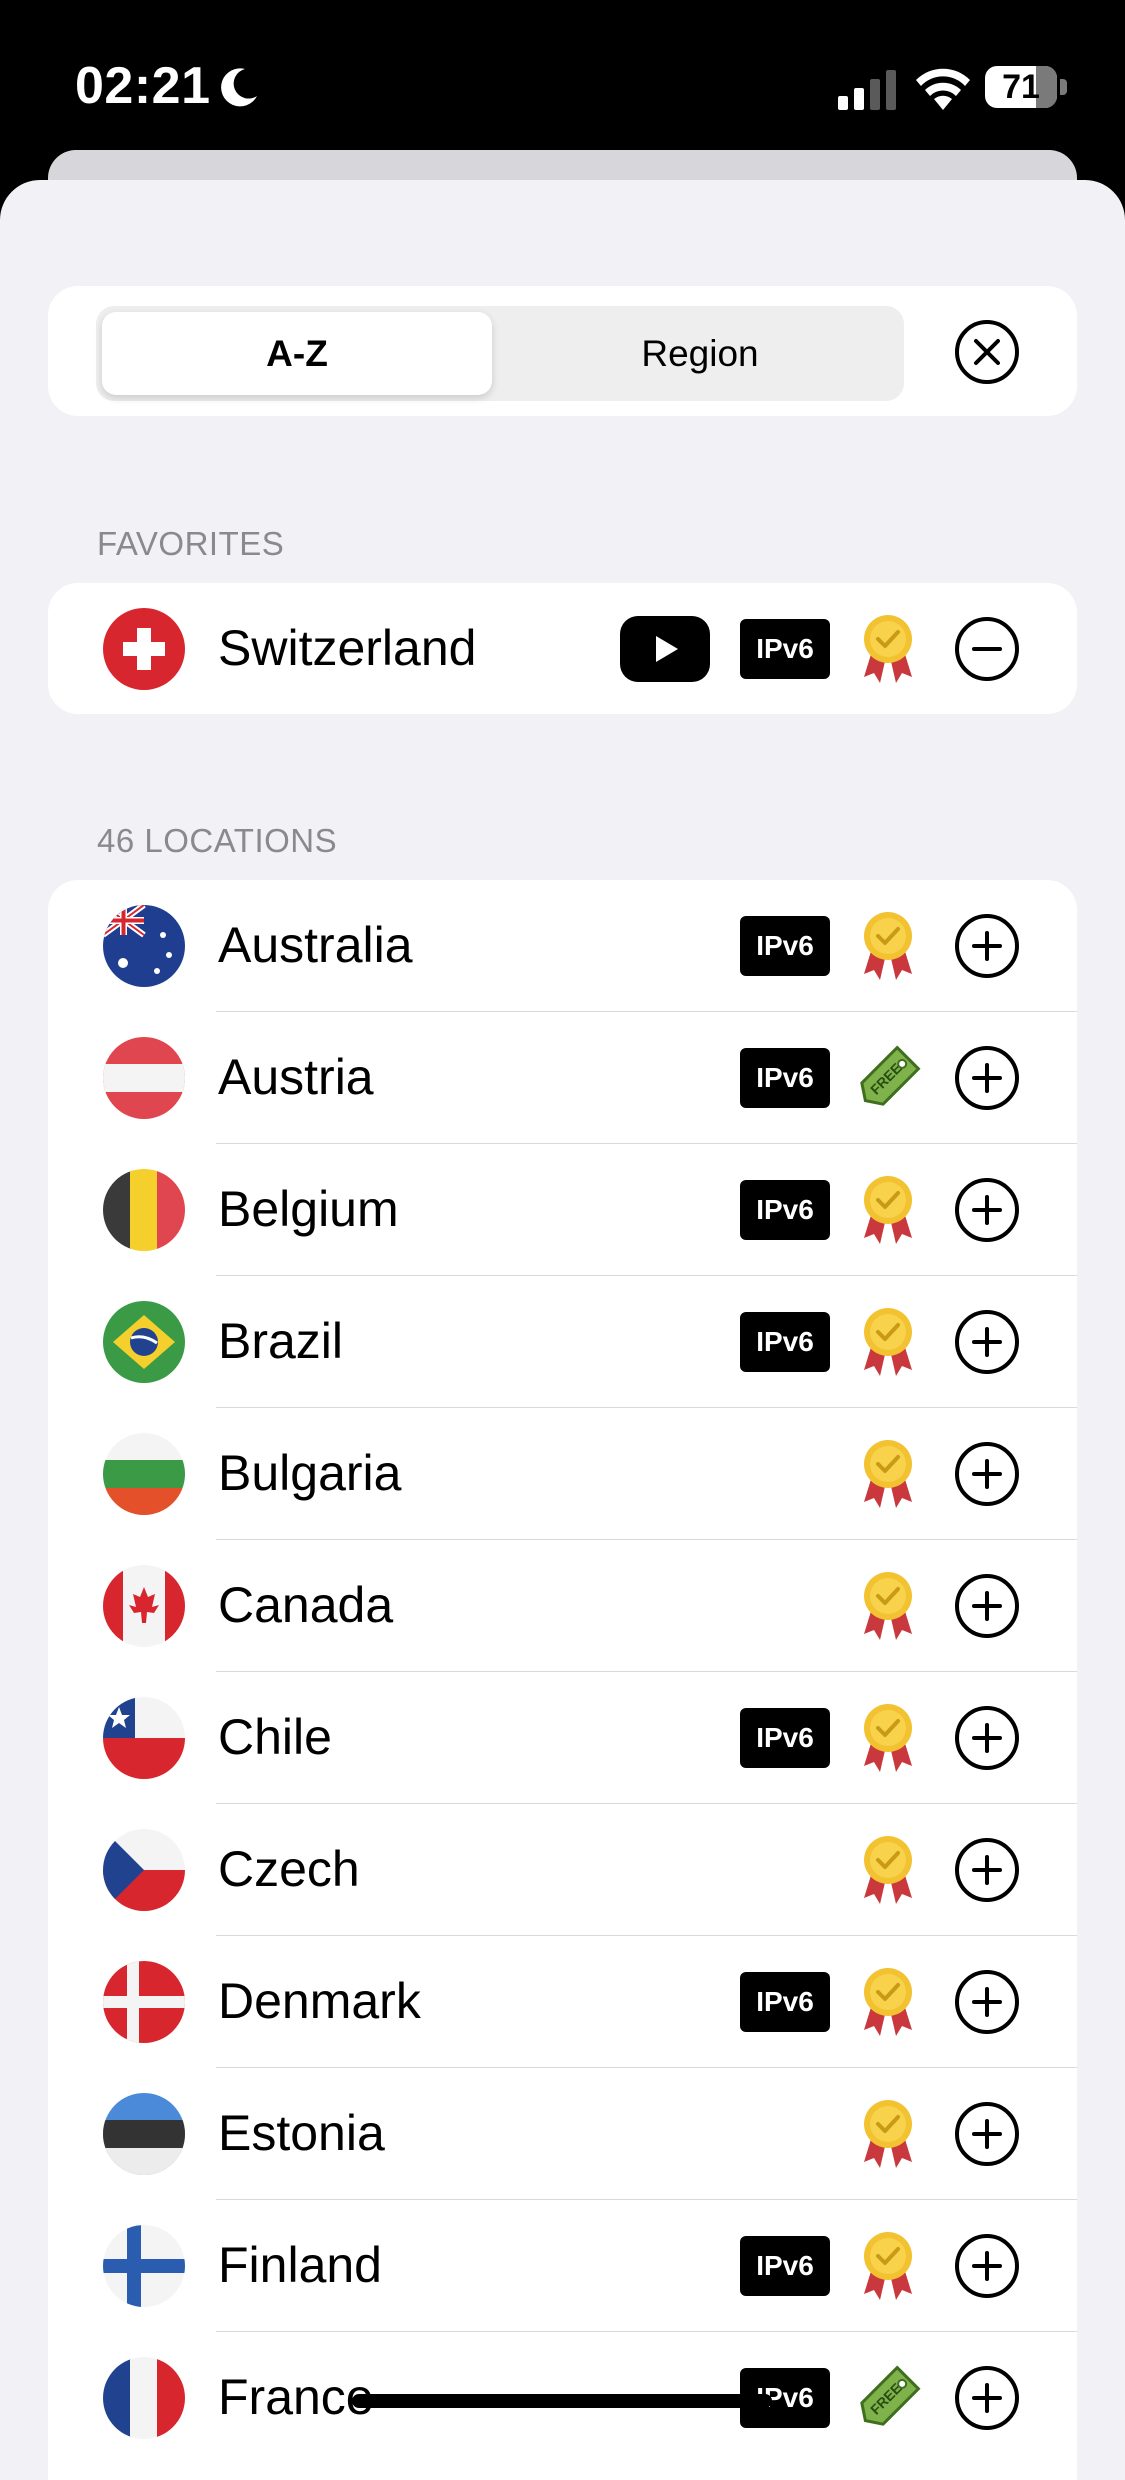  Describe the element at coordinates (308, 1209) in the screenshot. I see `location-name: Belgium` at that location.